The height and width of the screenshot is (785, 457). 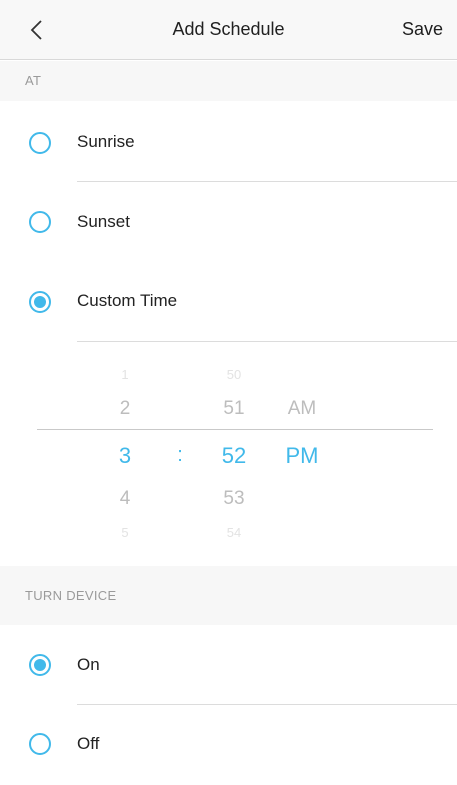 I want to click on picker-minute-selected: 52, so click(x=234, y=456).